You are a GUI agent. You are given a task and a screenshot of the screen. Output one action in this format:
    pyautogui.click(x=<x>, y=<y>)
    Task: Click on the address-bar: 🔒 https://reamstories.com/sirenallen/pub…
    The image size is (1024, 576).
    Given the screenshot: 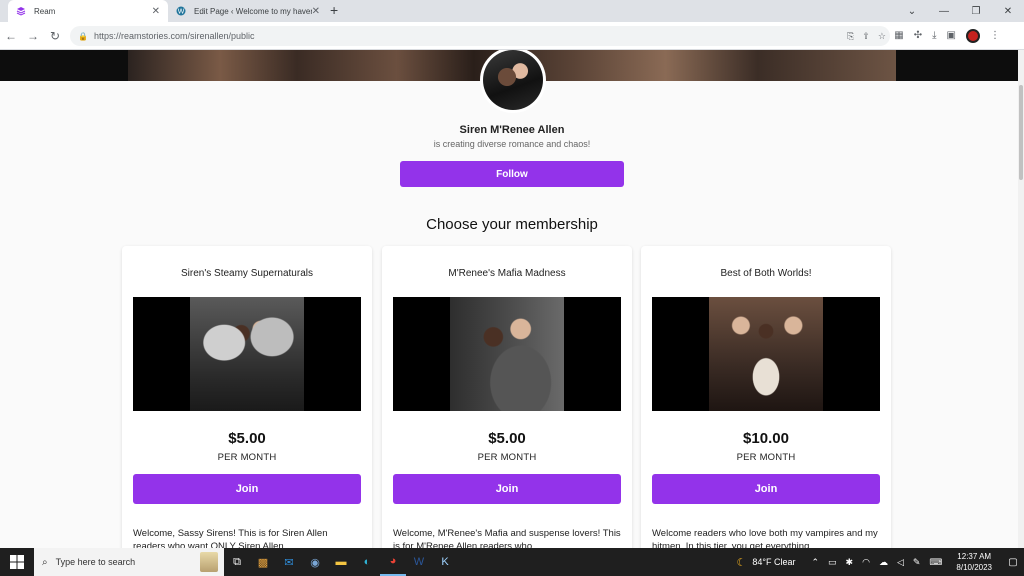 What is the action you would take?
    pyautogui.click(x=480, y=36)
    